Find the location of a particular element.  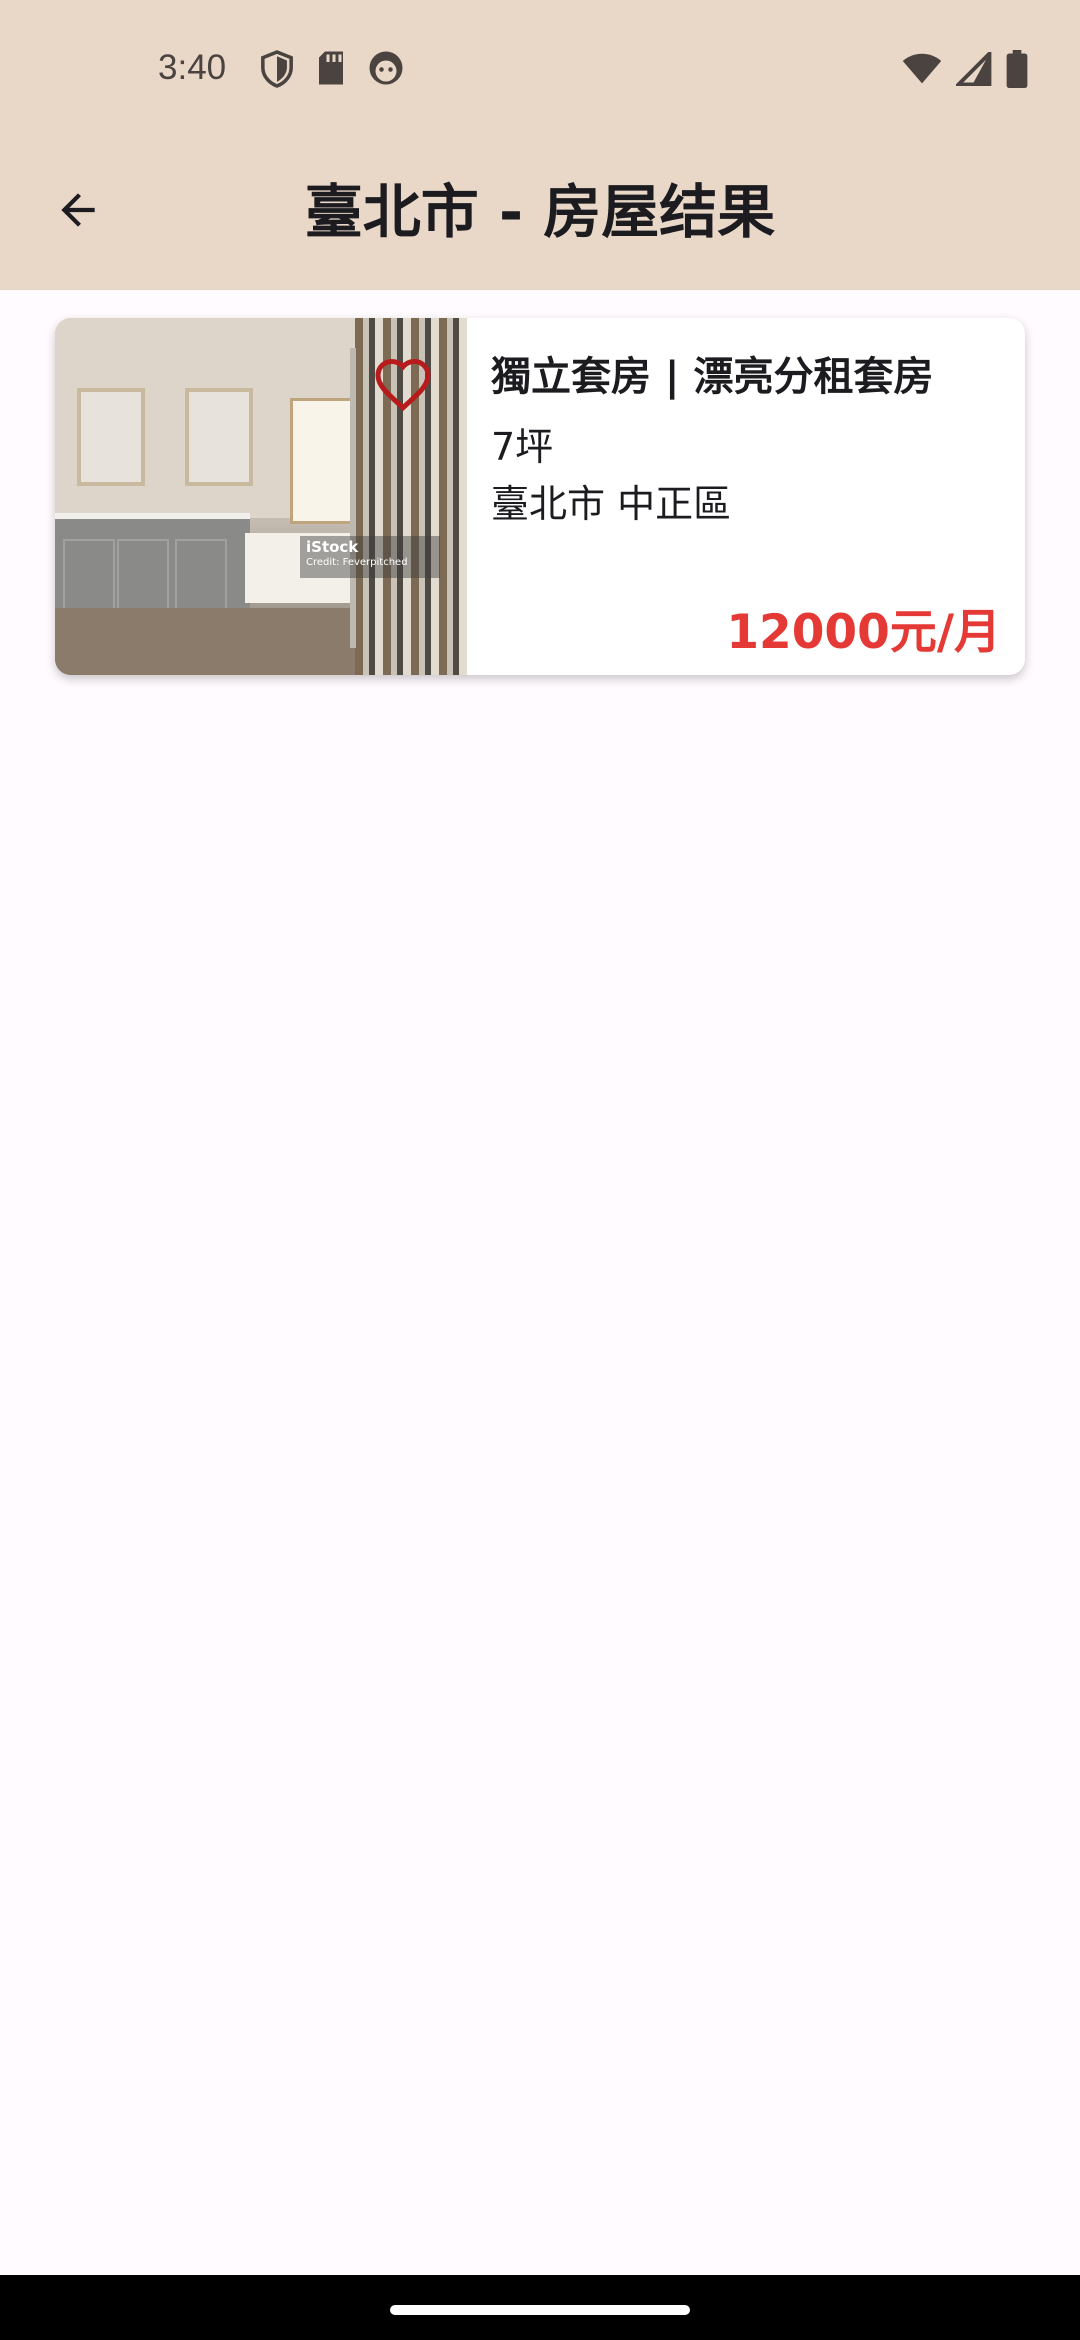

status-icons-right is located at coordinates (965, 69).